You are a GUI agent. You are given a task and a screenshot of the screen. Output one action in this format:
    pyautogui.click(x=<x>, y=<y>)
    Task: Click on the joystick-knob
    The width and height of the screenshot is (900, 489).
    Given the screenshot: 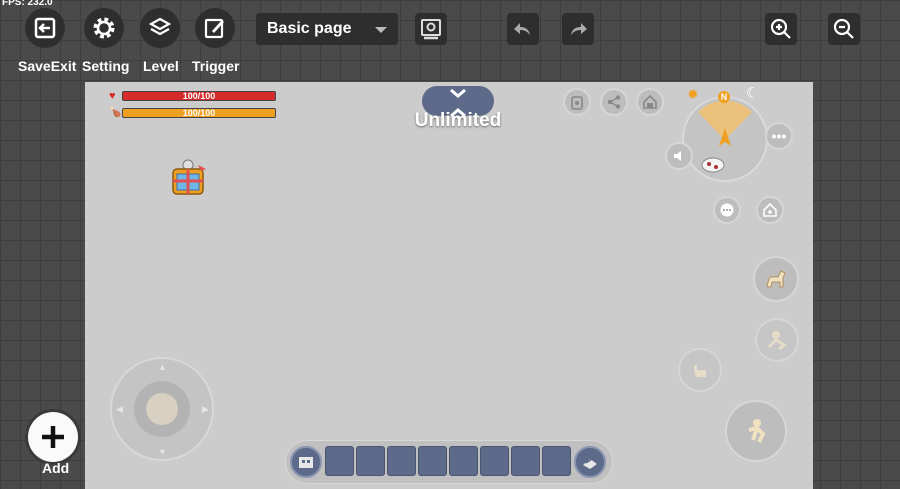 What is the action you would take?
    pyautogui.click(x=162, y=409)
    